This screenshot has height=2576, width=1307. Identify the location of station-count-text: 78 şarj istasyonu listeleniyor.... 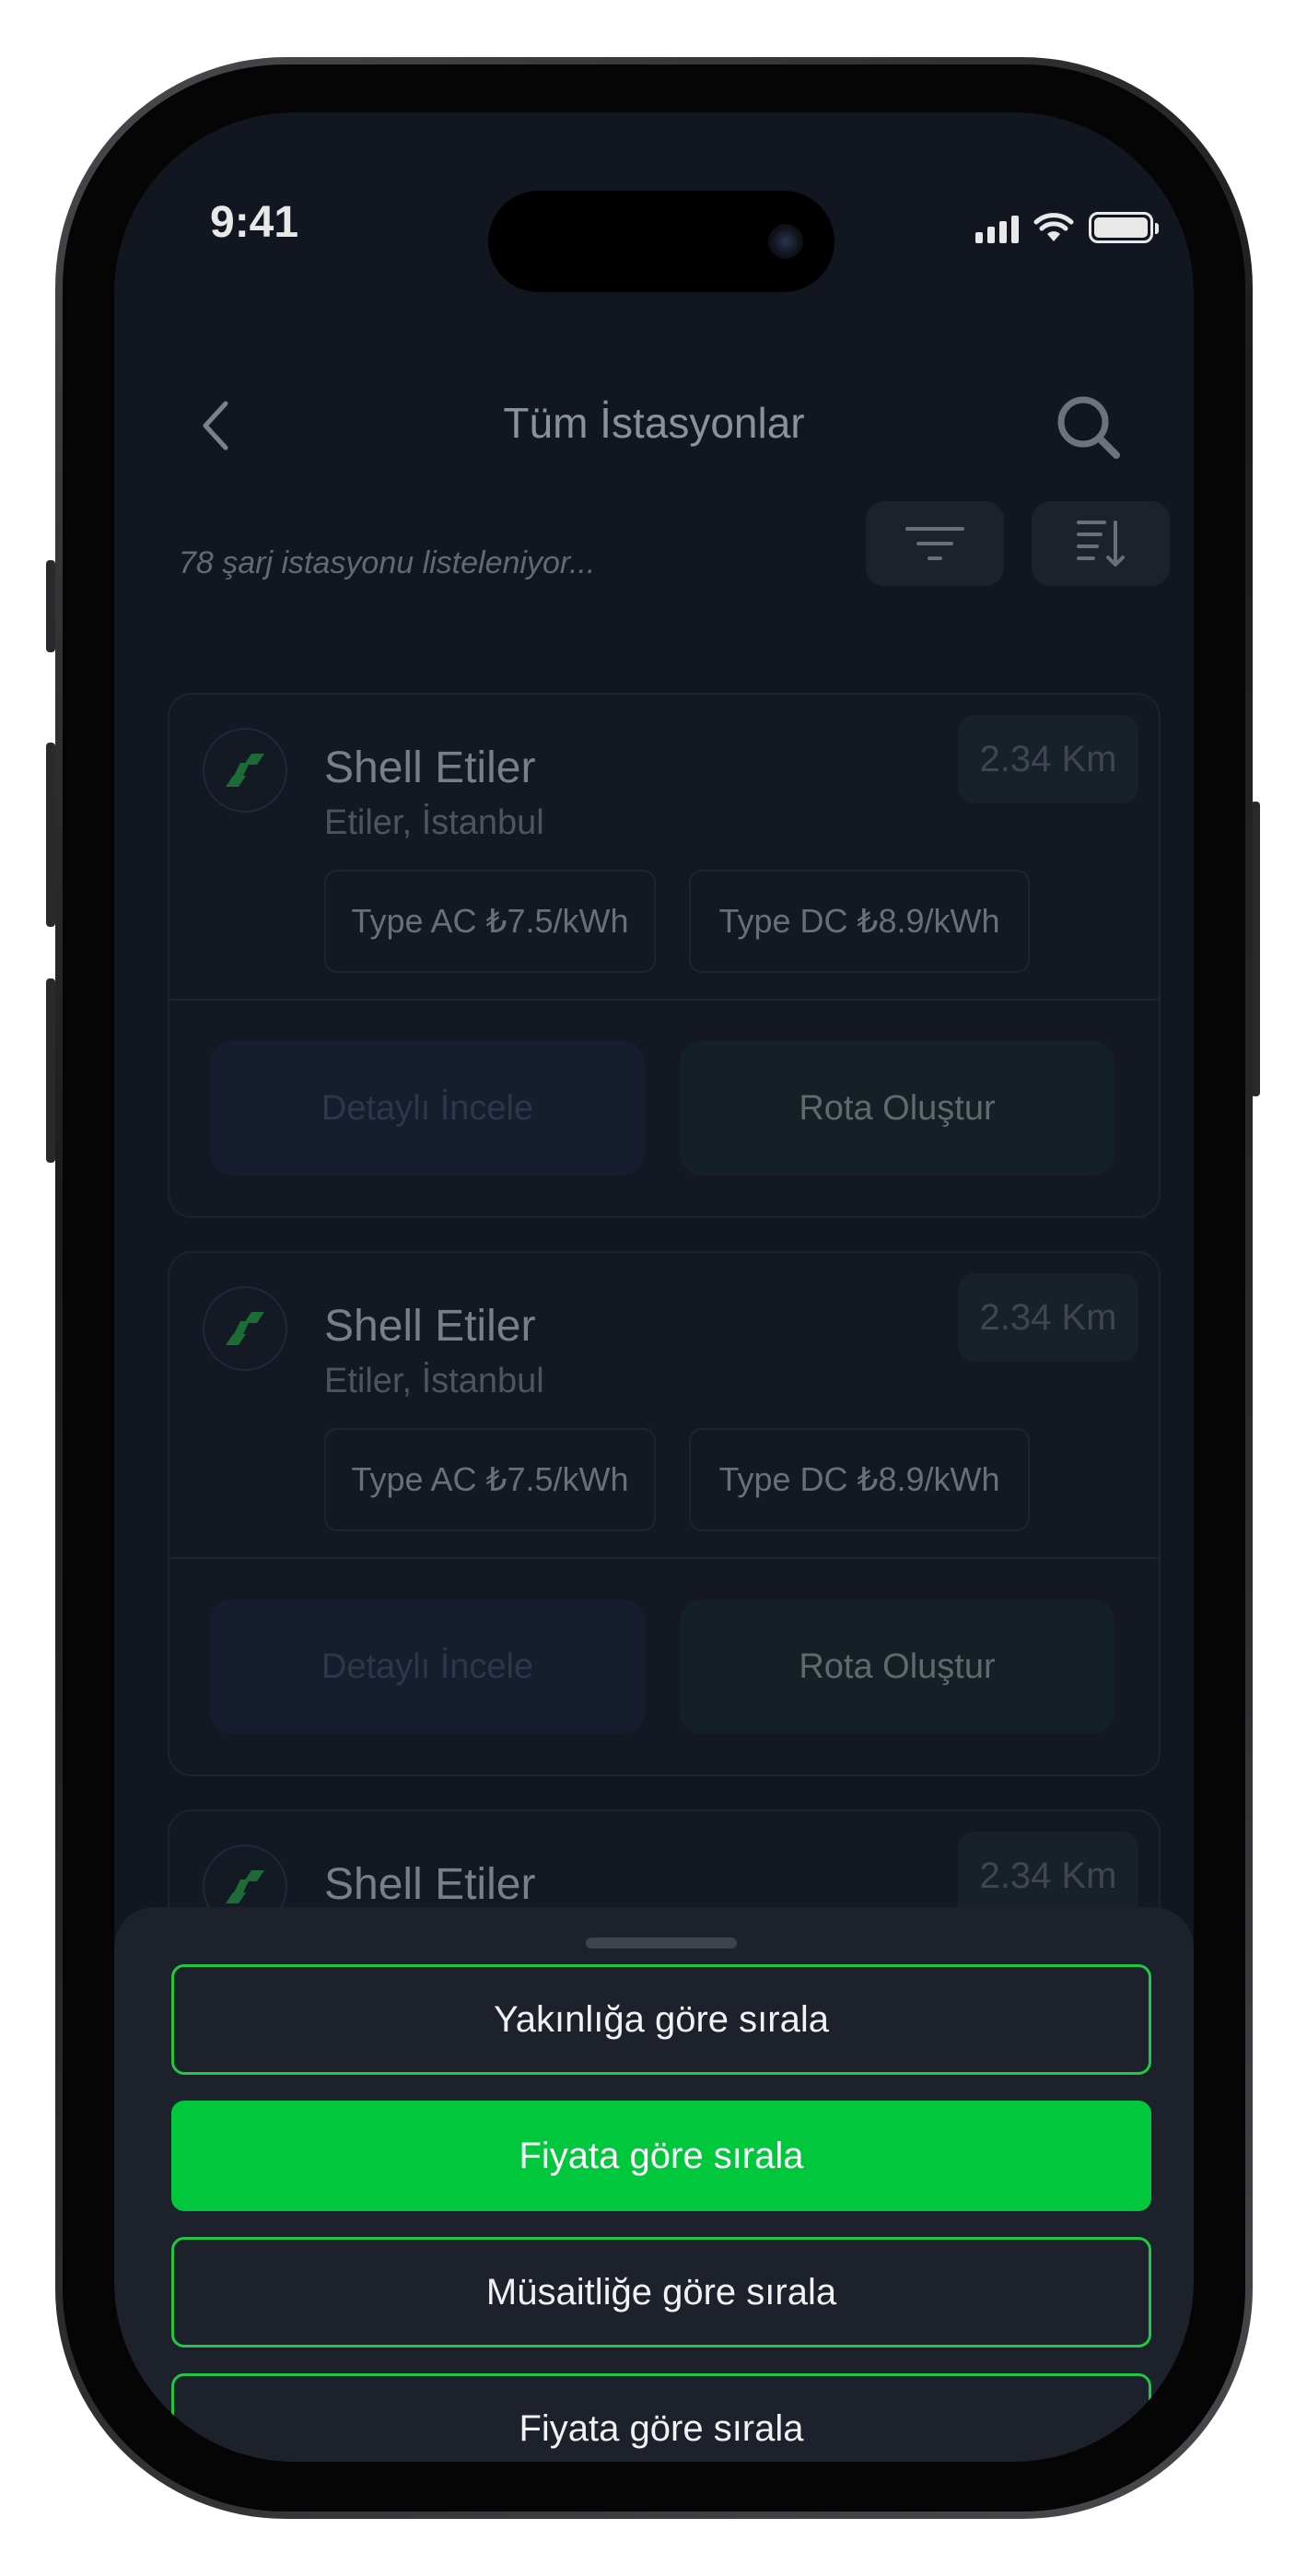
(387, 562).